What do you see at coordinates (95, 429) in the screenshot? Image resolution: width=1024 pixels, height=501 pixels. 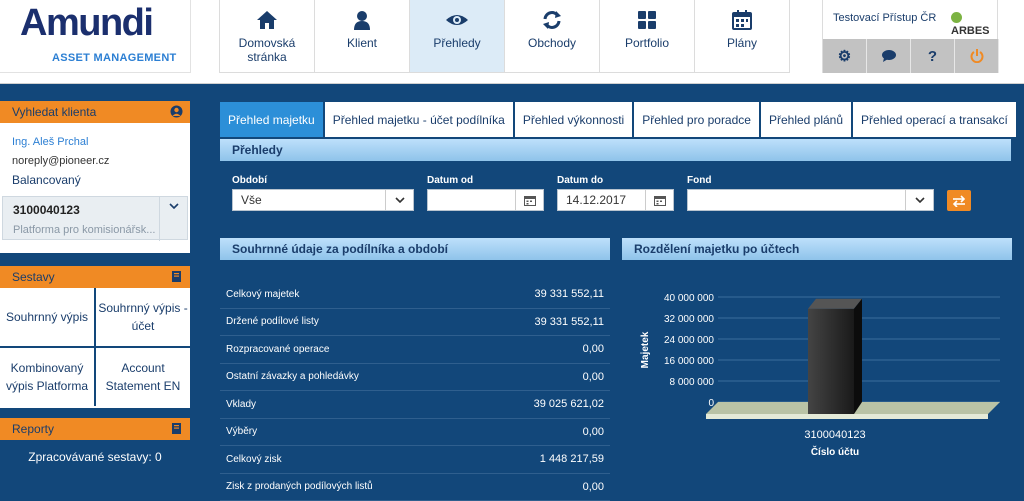 I see `report-header: Reporty` at bounding box center [95, 429].